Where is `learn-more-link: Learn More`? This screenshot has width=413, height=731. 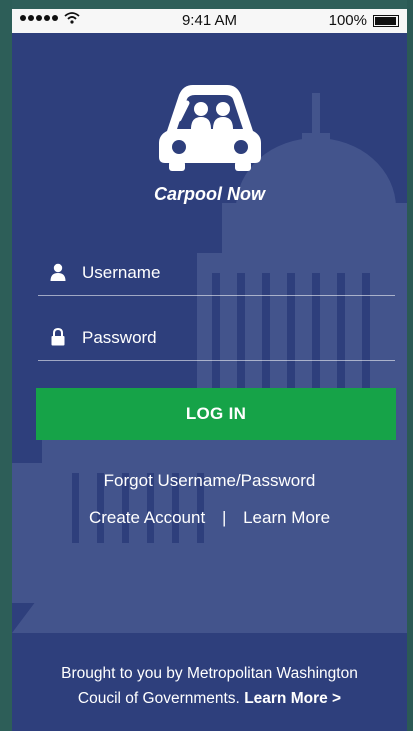 learn-more-link: Learn More is located at coordinates (286, 517).